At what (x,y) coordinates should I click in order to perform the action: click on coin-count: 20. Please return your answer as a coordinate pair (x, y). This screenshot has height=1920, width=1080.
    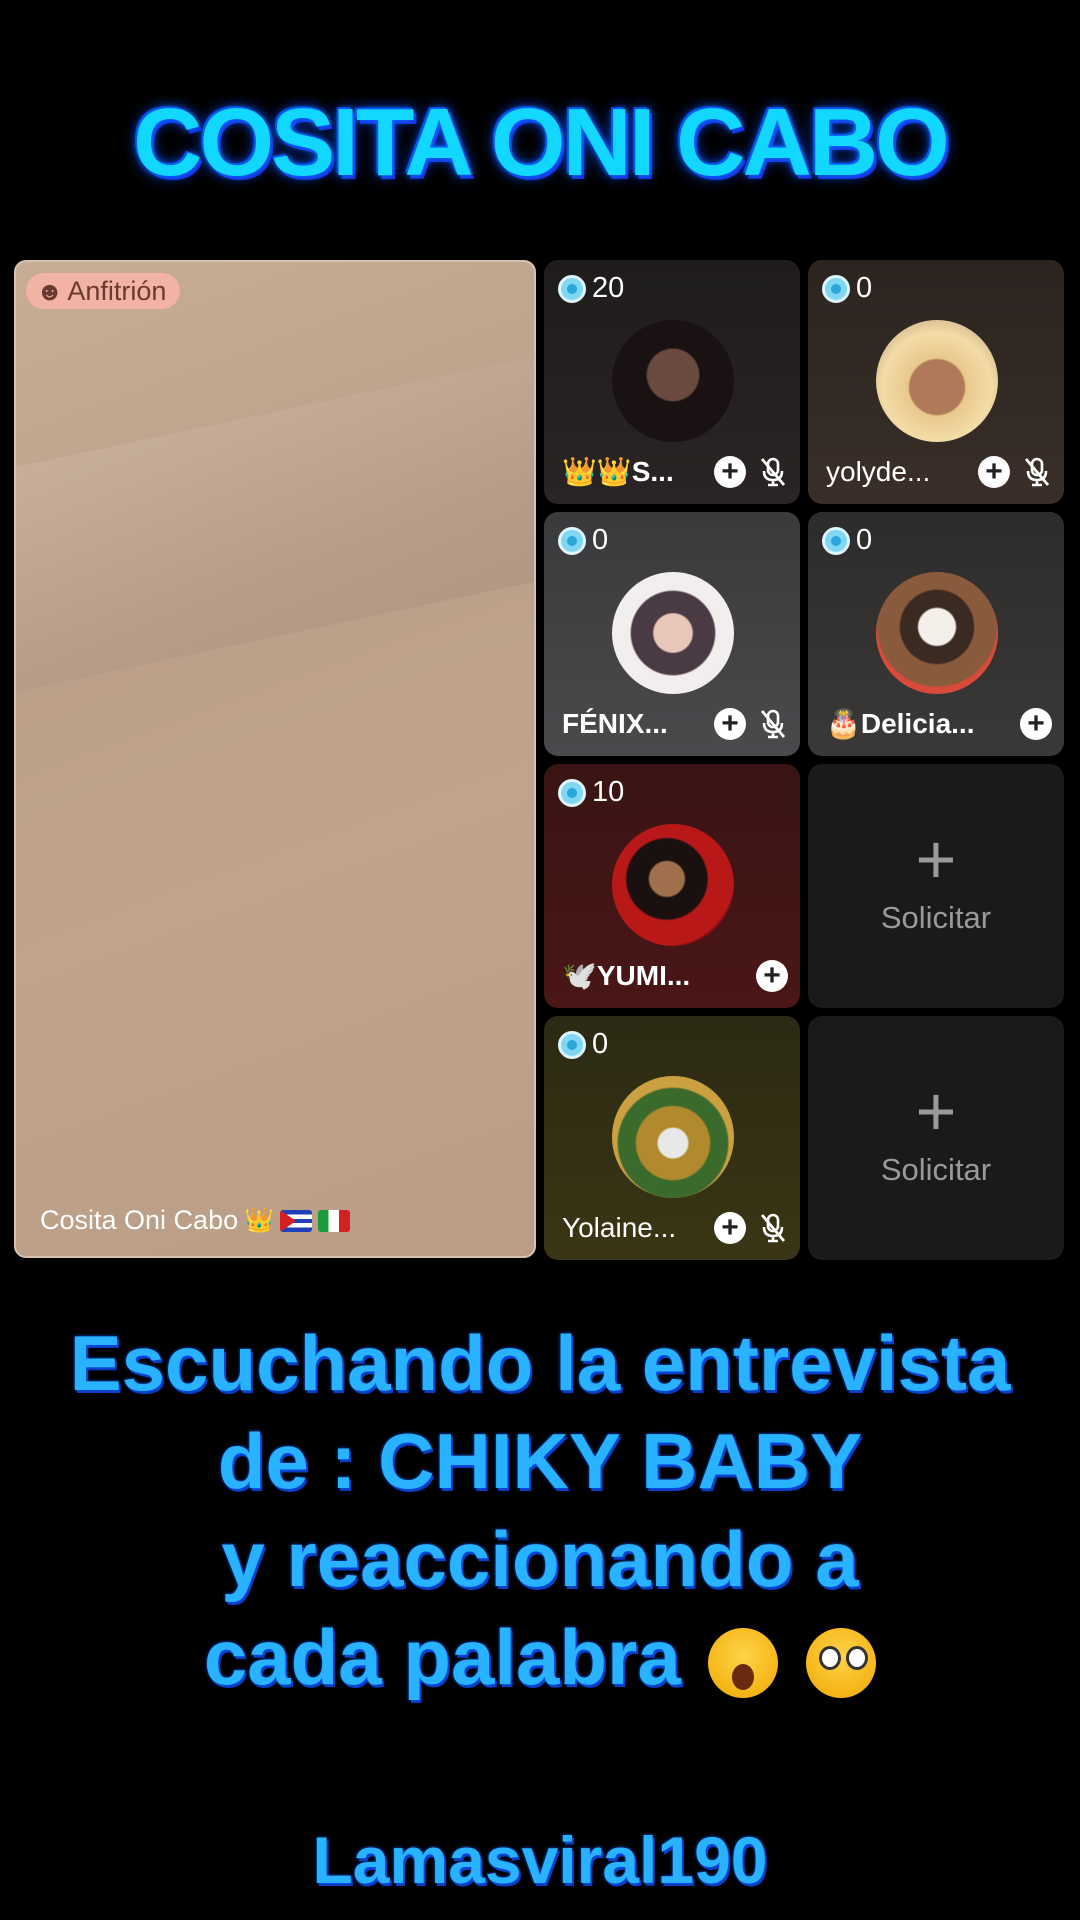
    Looking at the image, I should click on (608, 288).